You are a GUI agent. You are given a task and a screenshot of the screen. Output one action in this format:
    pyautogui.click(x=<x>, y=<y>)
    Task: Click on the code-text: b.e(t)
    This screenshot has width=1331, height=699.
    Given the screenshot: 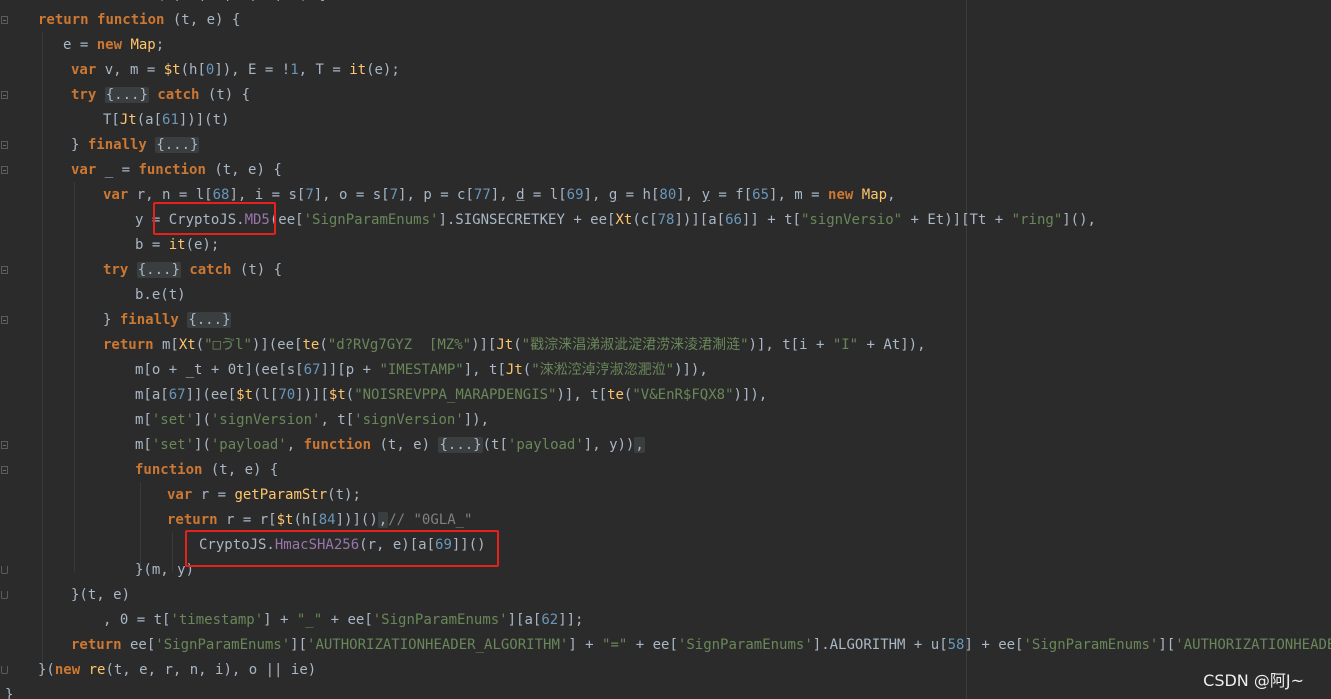 What is the action you would take?
    pyautogui.click(x=160, y=295)
    